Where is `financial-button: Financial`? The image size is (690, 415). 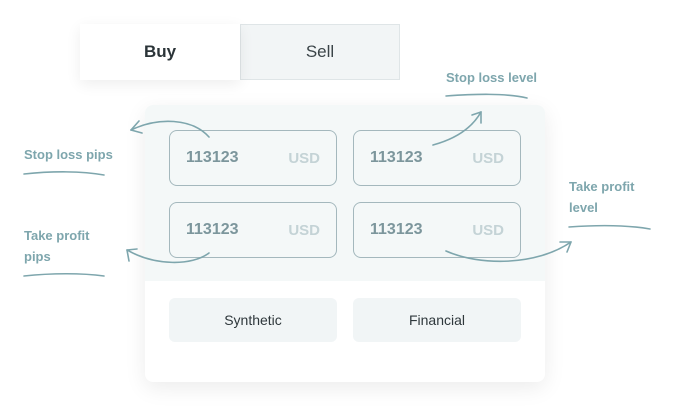
financial-button: Financial is located at coordinates (437, 320).